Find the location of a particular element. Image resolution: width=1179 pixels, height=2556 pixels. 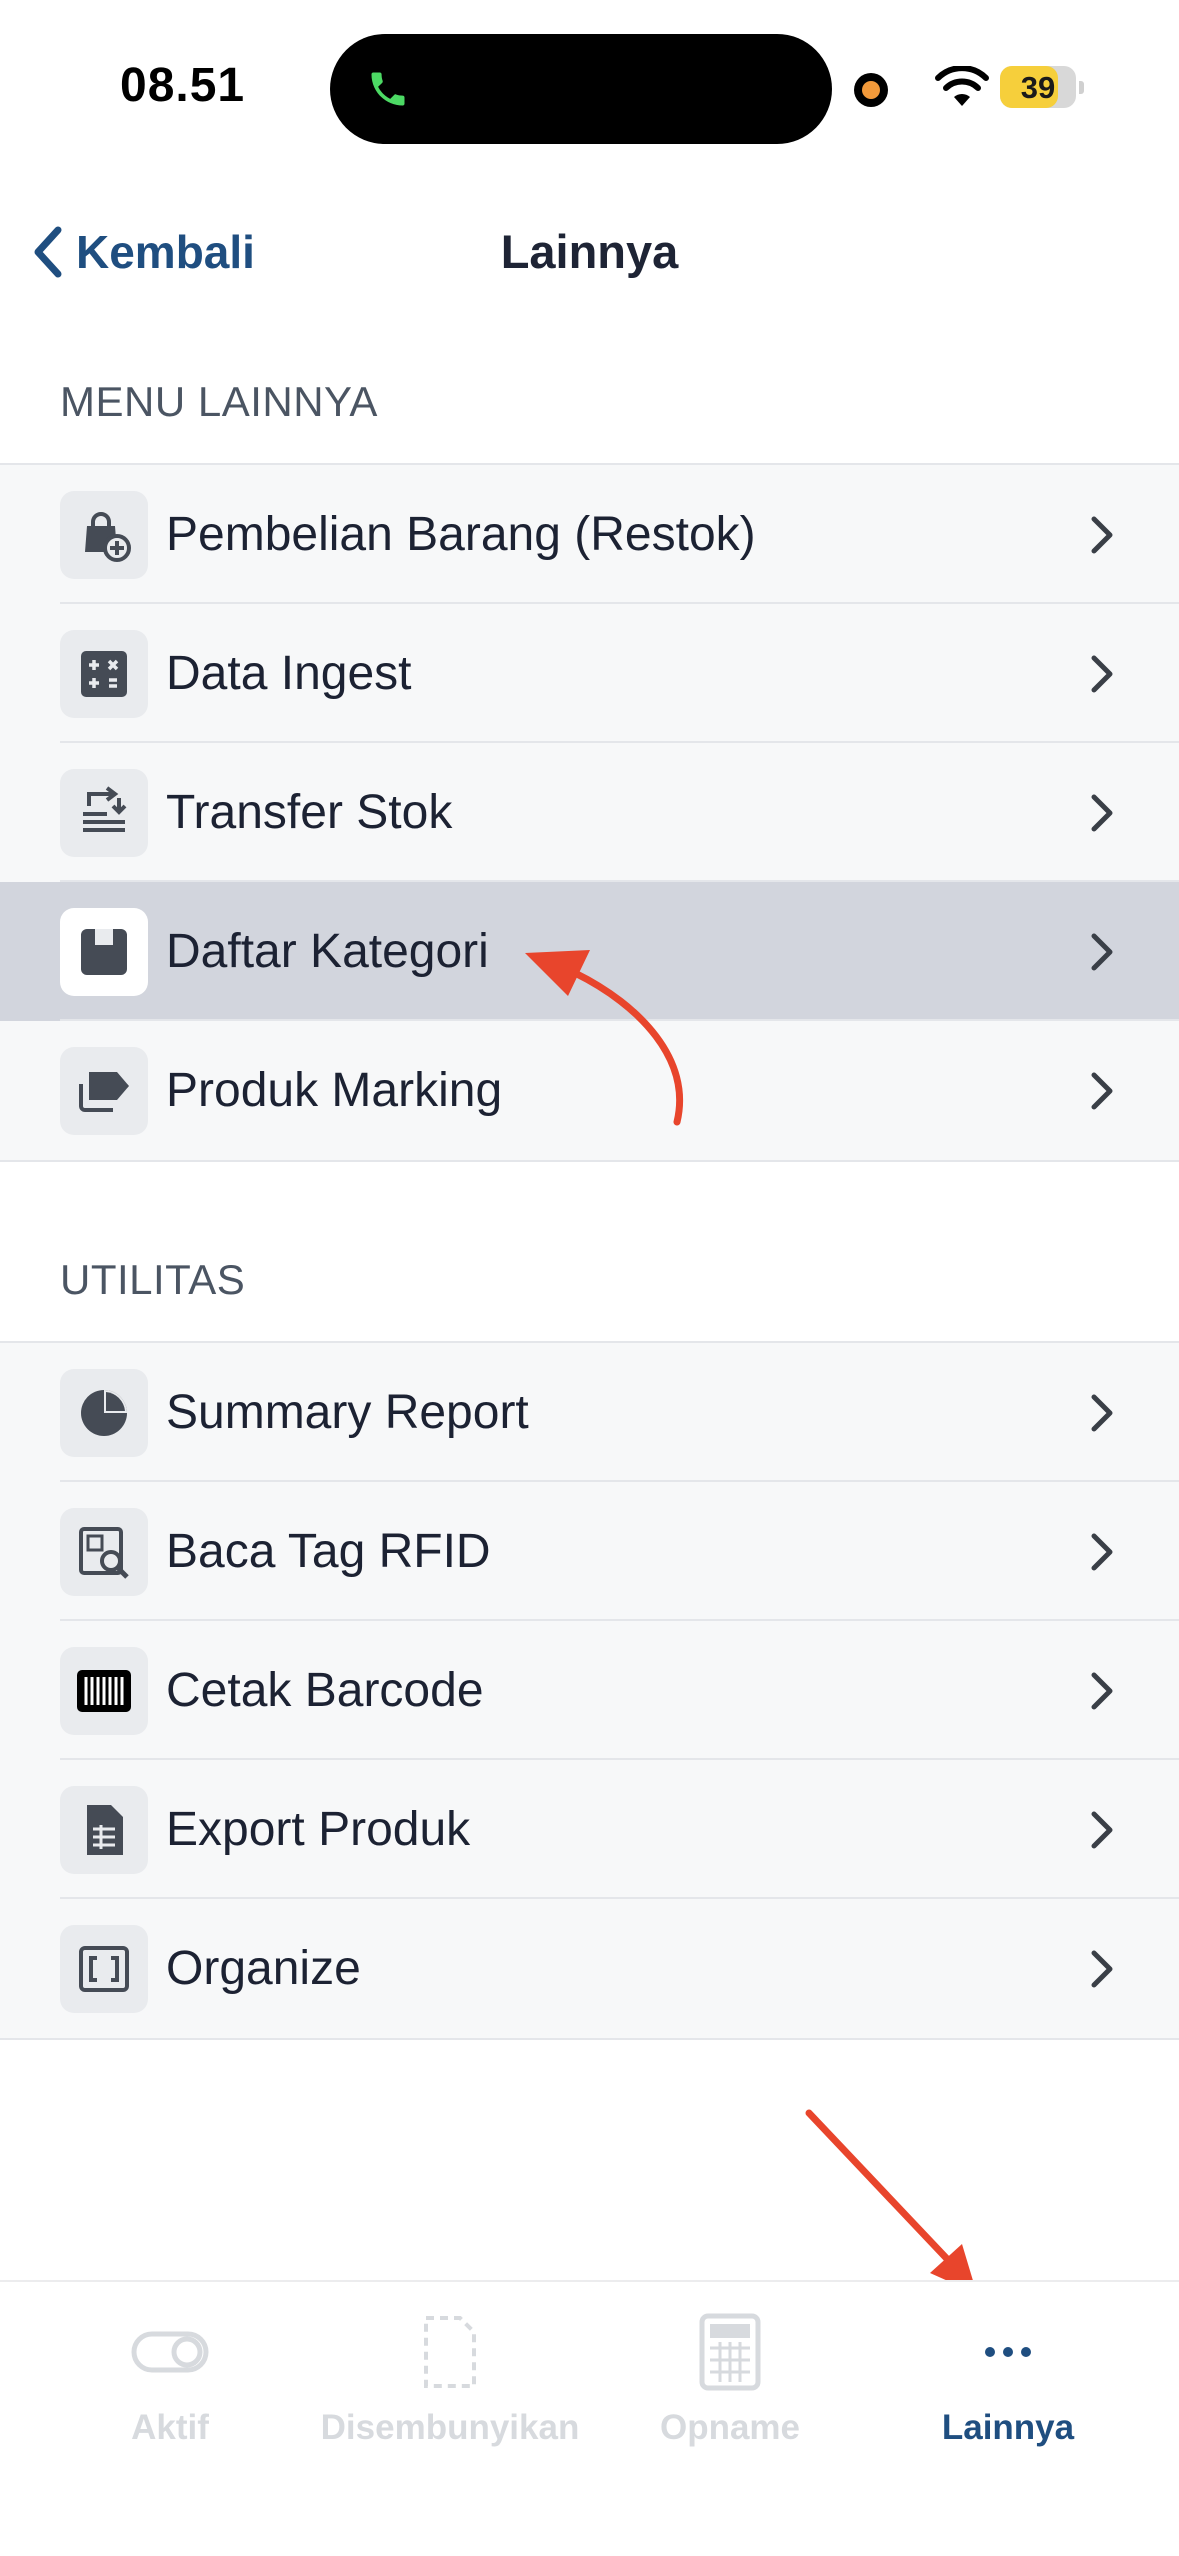

rfid-search-icon is located at coordinates (104, 1552).